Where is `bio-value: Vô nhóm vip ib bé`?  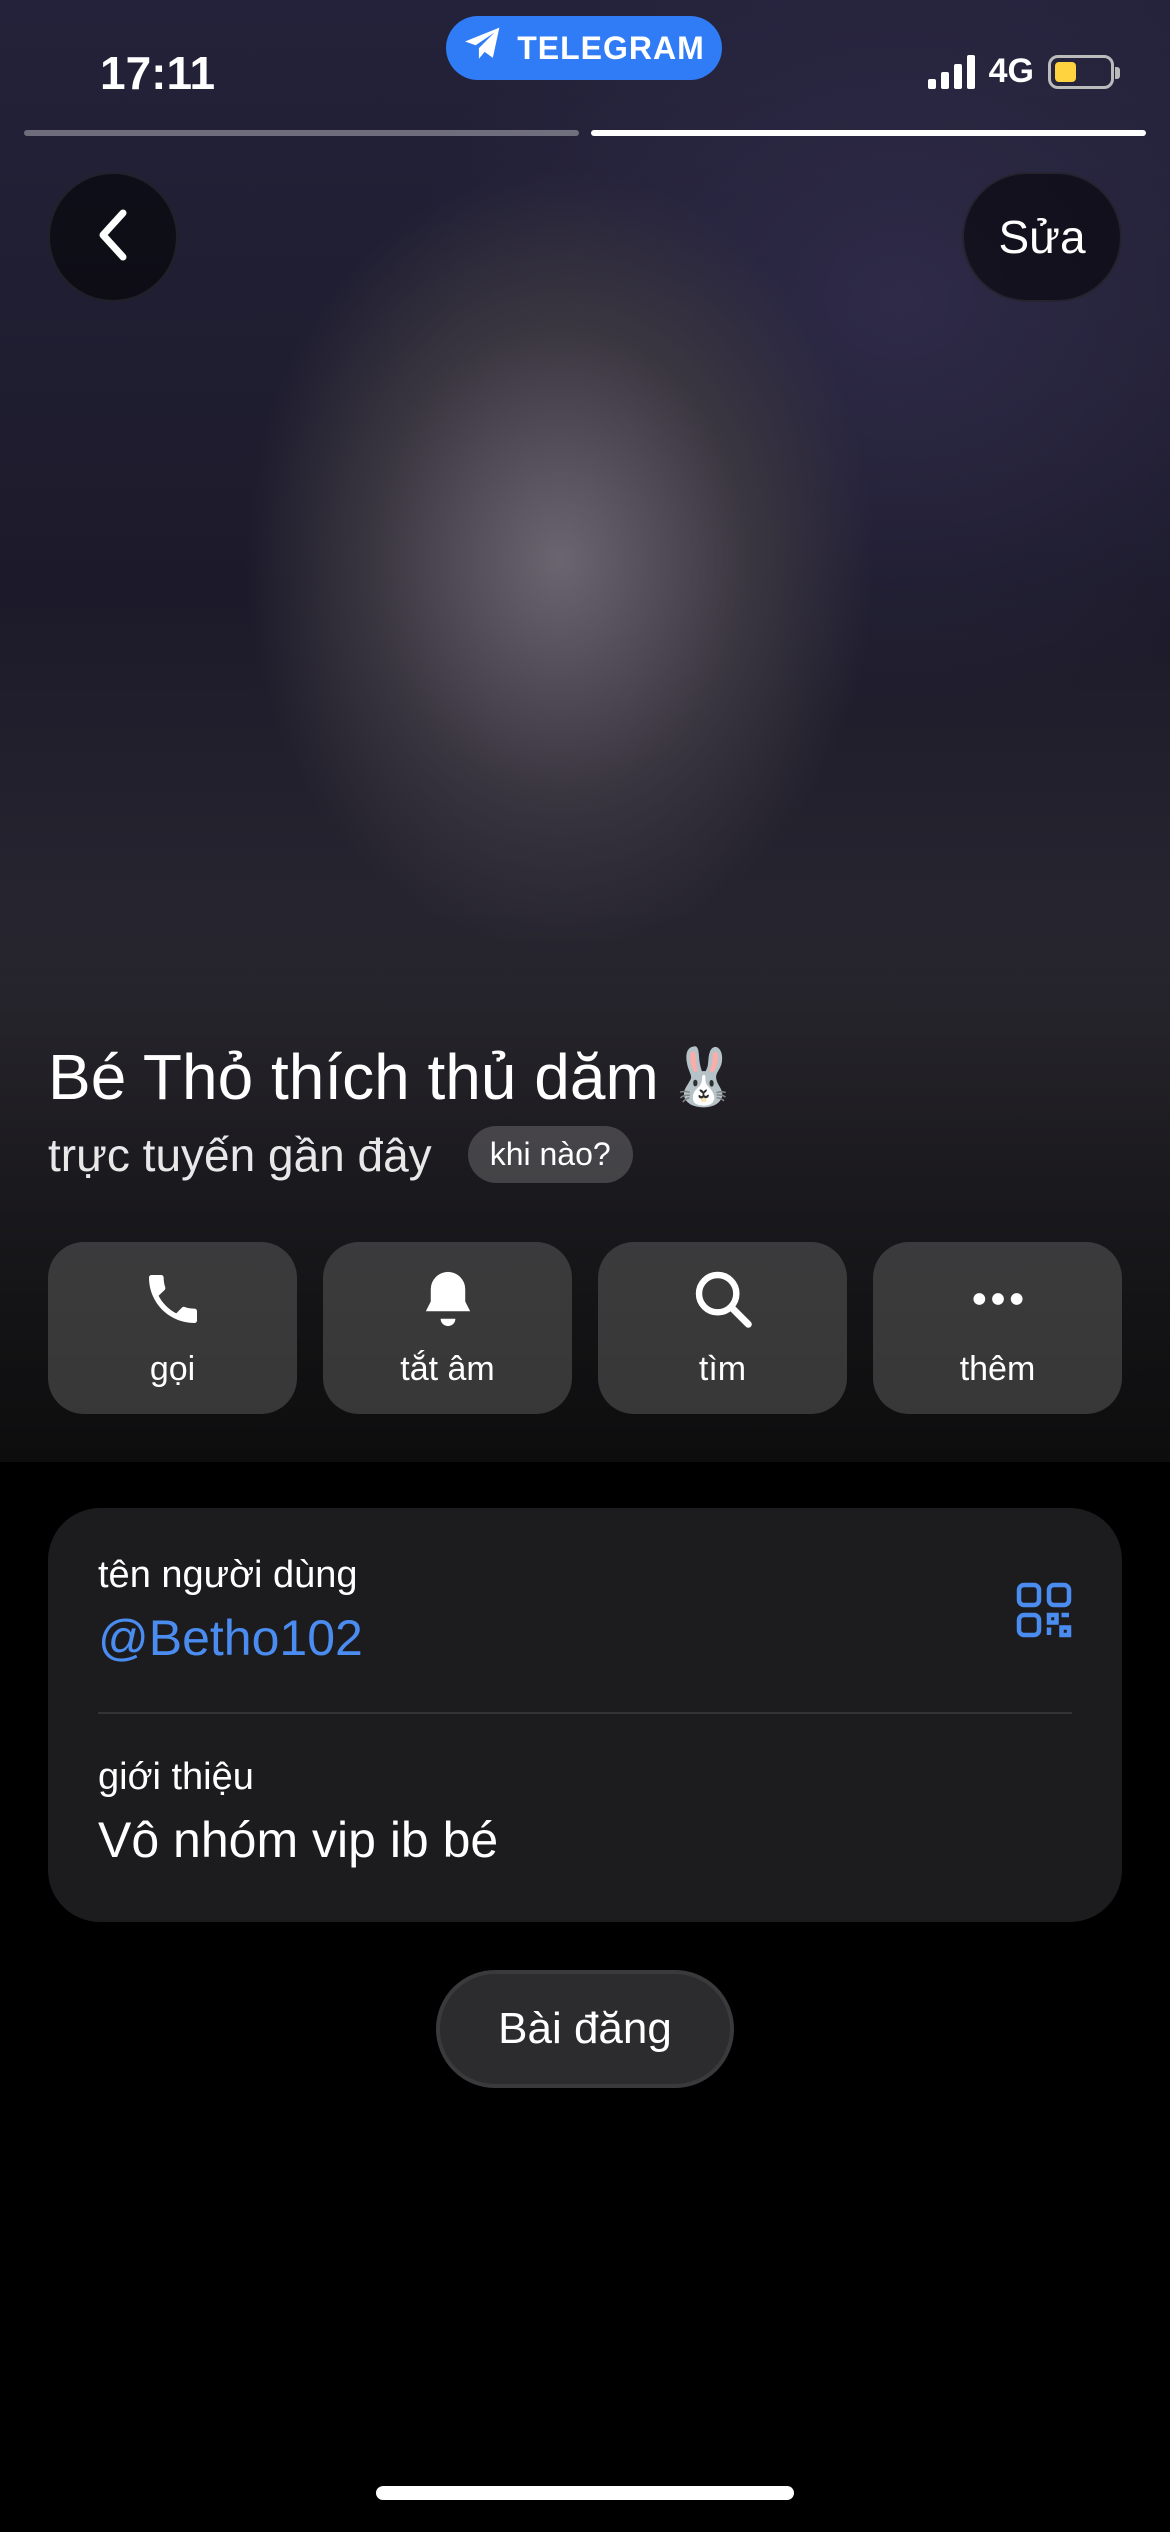
bio-value: Vô nhóm vip ib bé is located at coordinates (298, 1840).